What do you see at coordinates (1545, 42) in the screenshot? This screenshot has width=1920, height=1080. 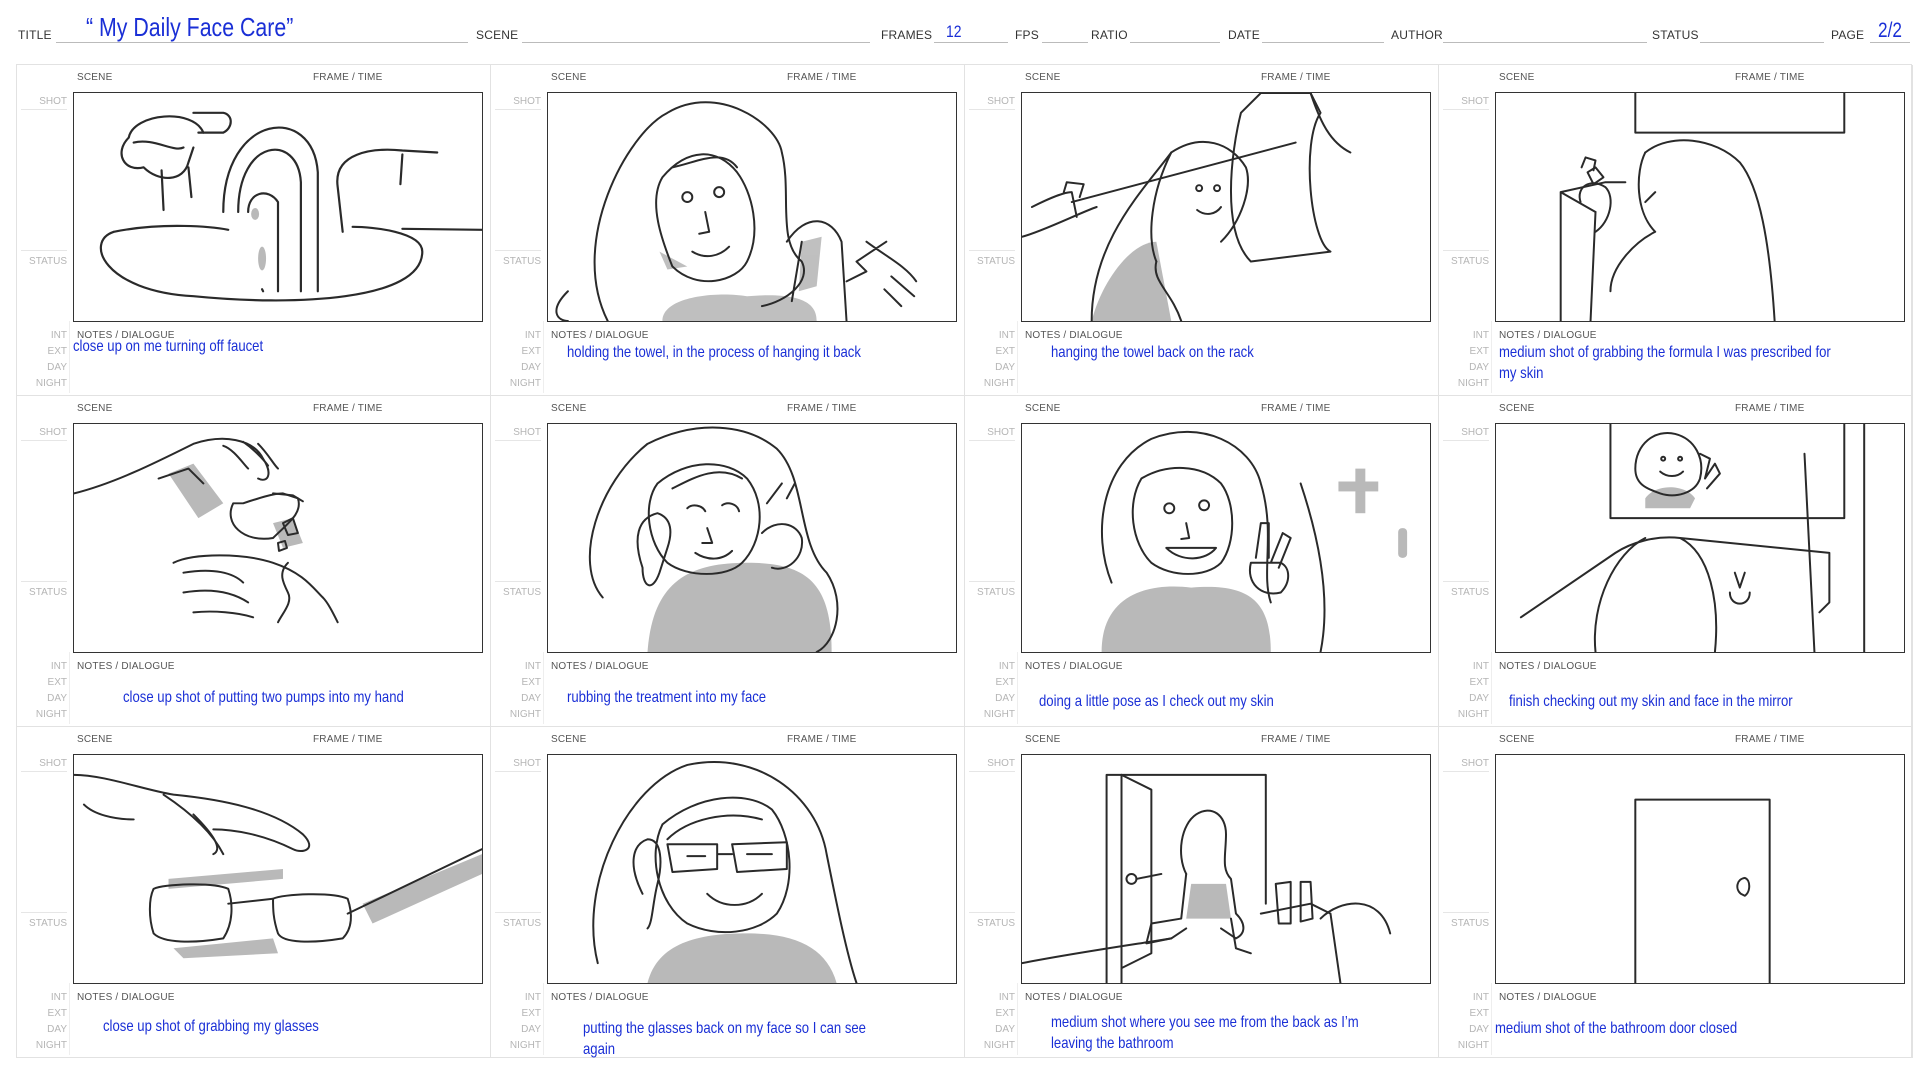 I see `author-underline` at bounding box center [1545, 42].